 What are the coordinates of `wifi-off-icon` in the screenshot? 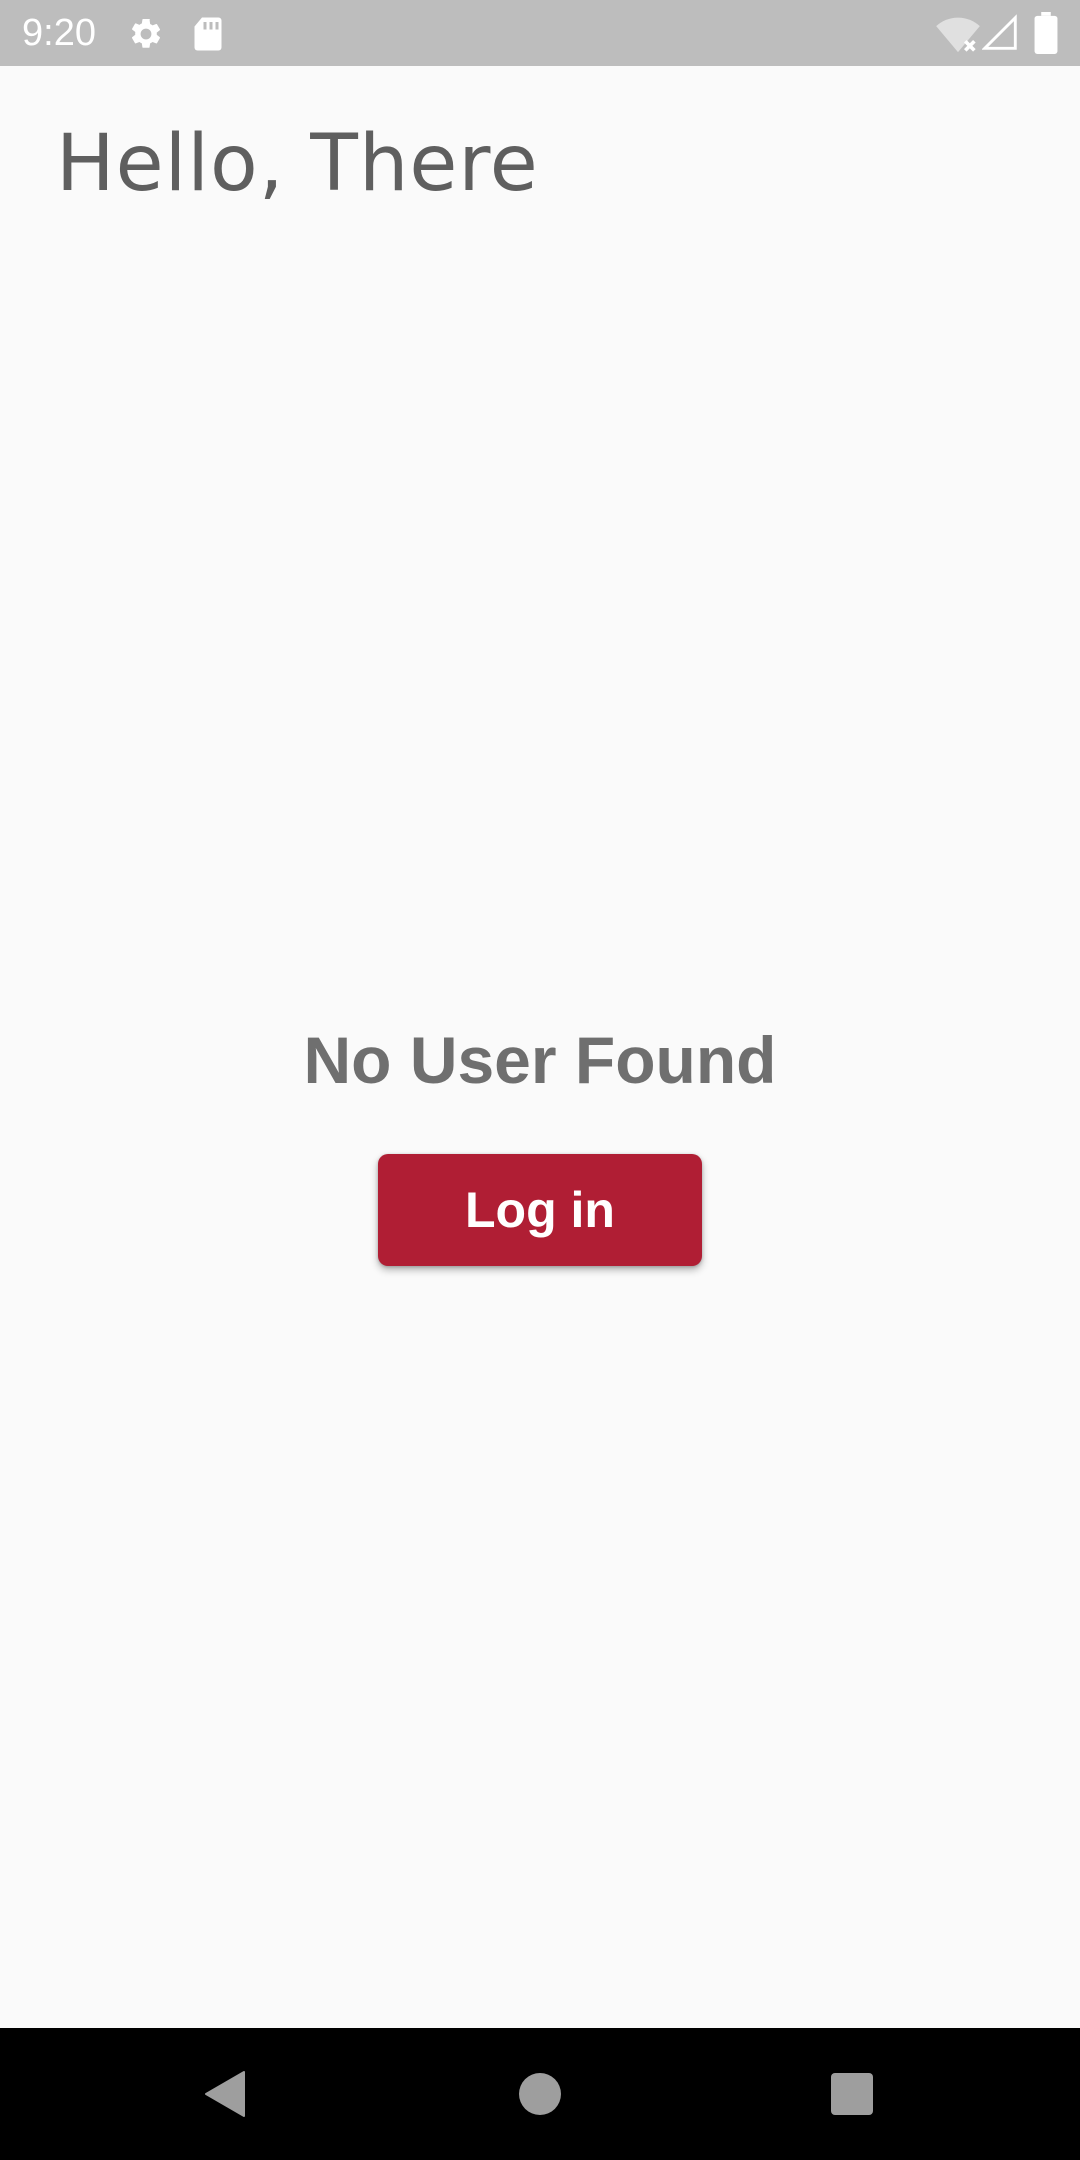 It's located at (958, 35).